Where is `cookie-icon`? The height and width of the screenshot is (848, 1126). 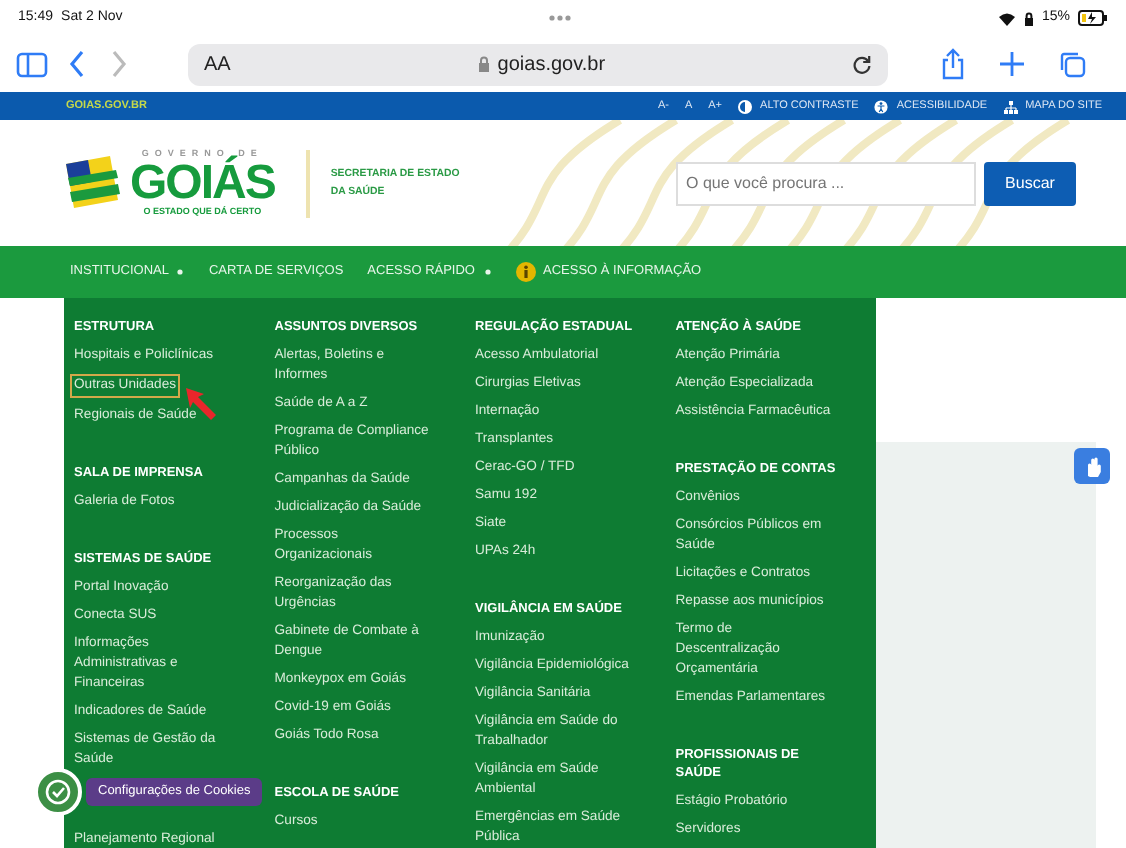 cookie-icon is located at coordinates (58, 792).